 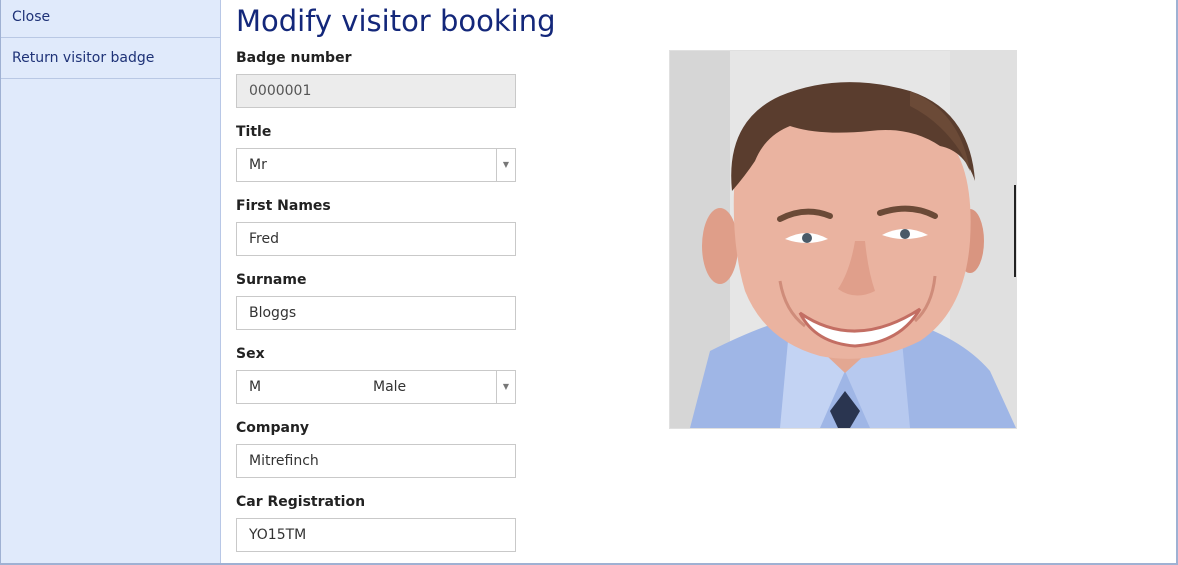 I want to click on company-label: Company, so click(x=273, y=428).